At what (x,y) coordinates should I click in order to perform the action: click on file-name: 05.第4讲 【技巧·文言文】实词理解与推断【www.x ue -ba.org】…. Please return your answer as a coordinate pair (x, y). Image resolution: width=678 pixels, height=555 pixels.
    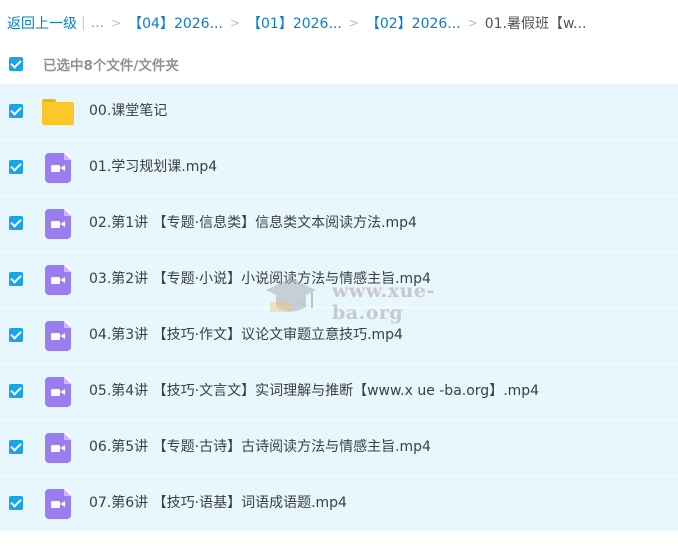
    Looking at the image, I should click on (314, 391).